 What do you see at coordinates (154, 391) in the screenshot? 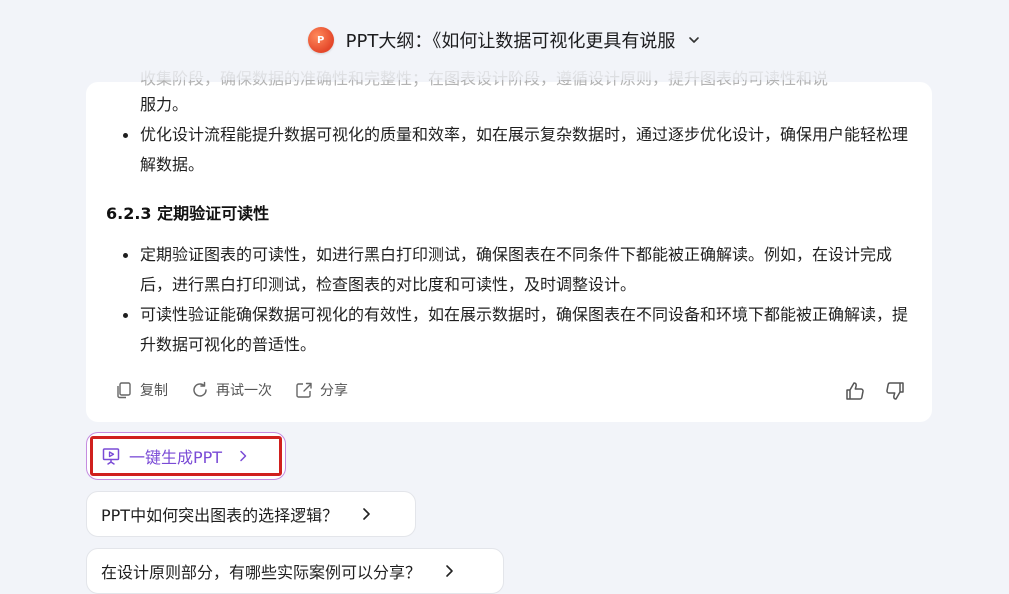
I see `copy-label: 复制` at bounding box center [154, 391].